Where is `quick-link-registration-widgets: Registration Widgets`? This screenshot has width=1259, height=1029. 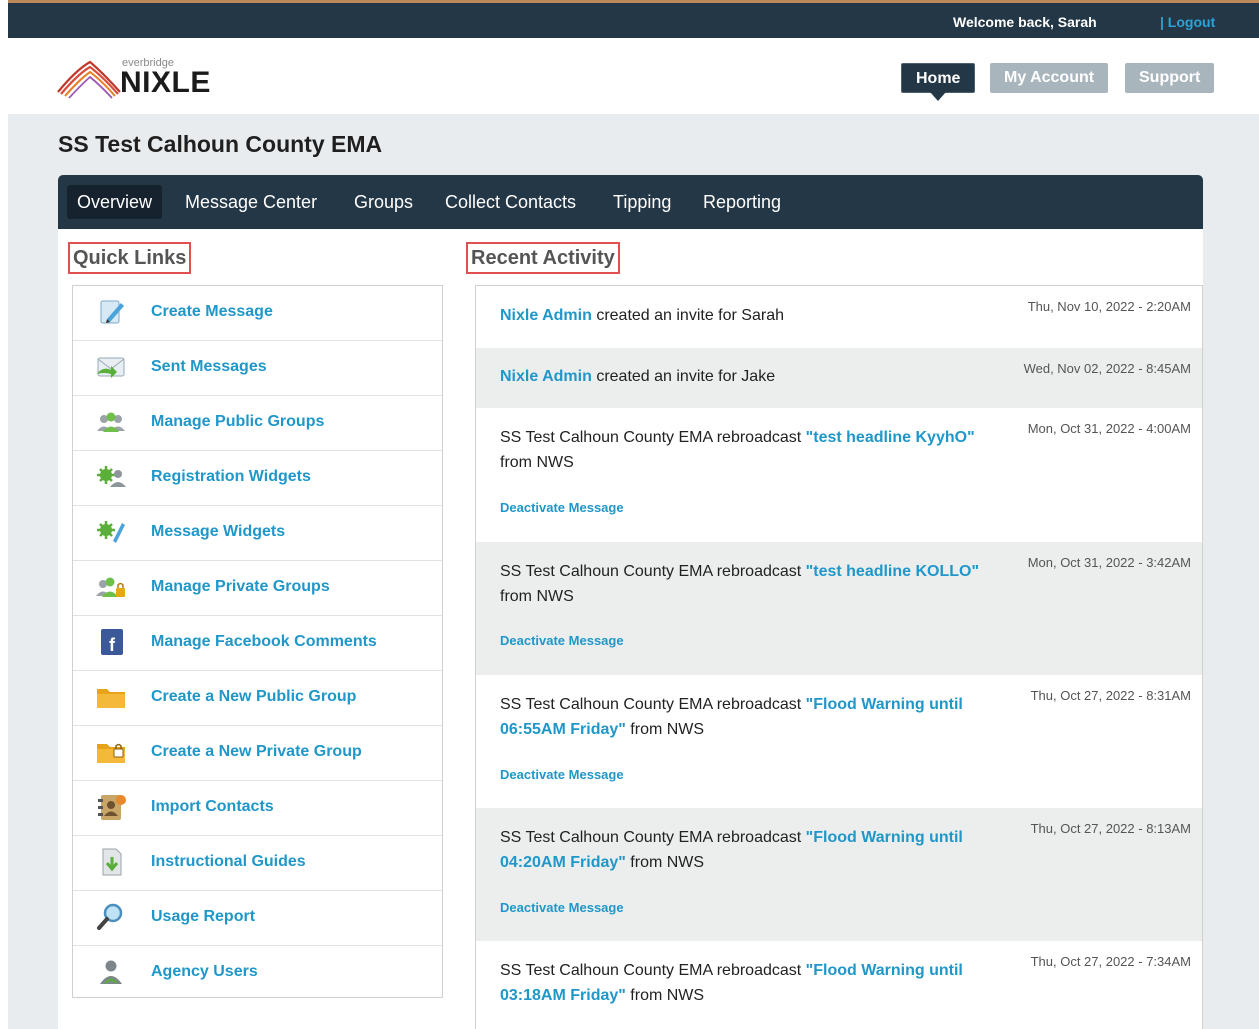
quick-link-registration-widgets: Registration Widgets is located at coordinates (257, 478).